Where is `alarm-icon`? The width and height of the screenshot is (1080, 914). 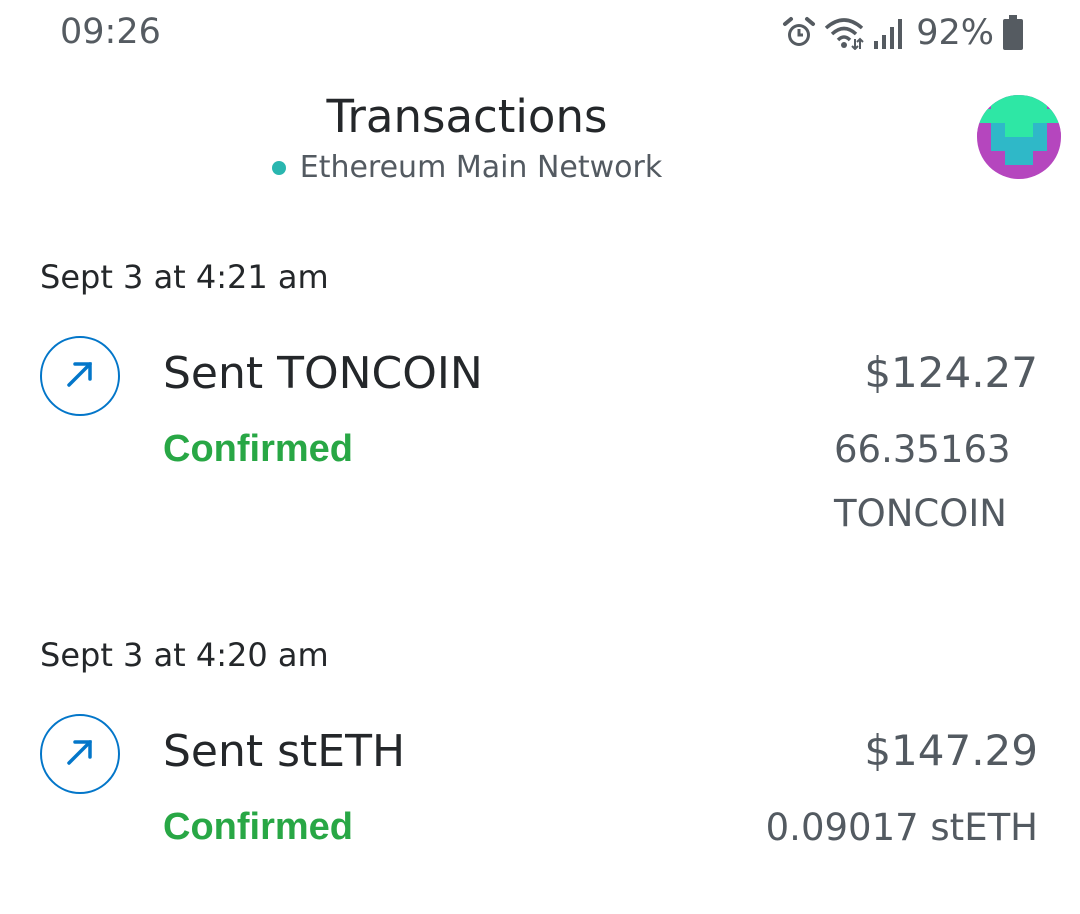 alarm-icon is located at coordinates (799, 33).